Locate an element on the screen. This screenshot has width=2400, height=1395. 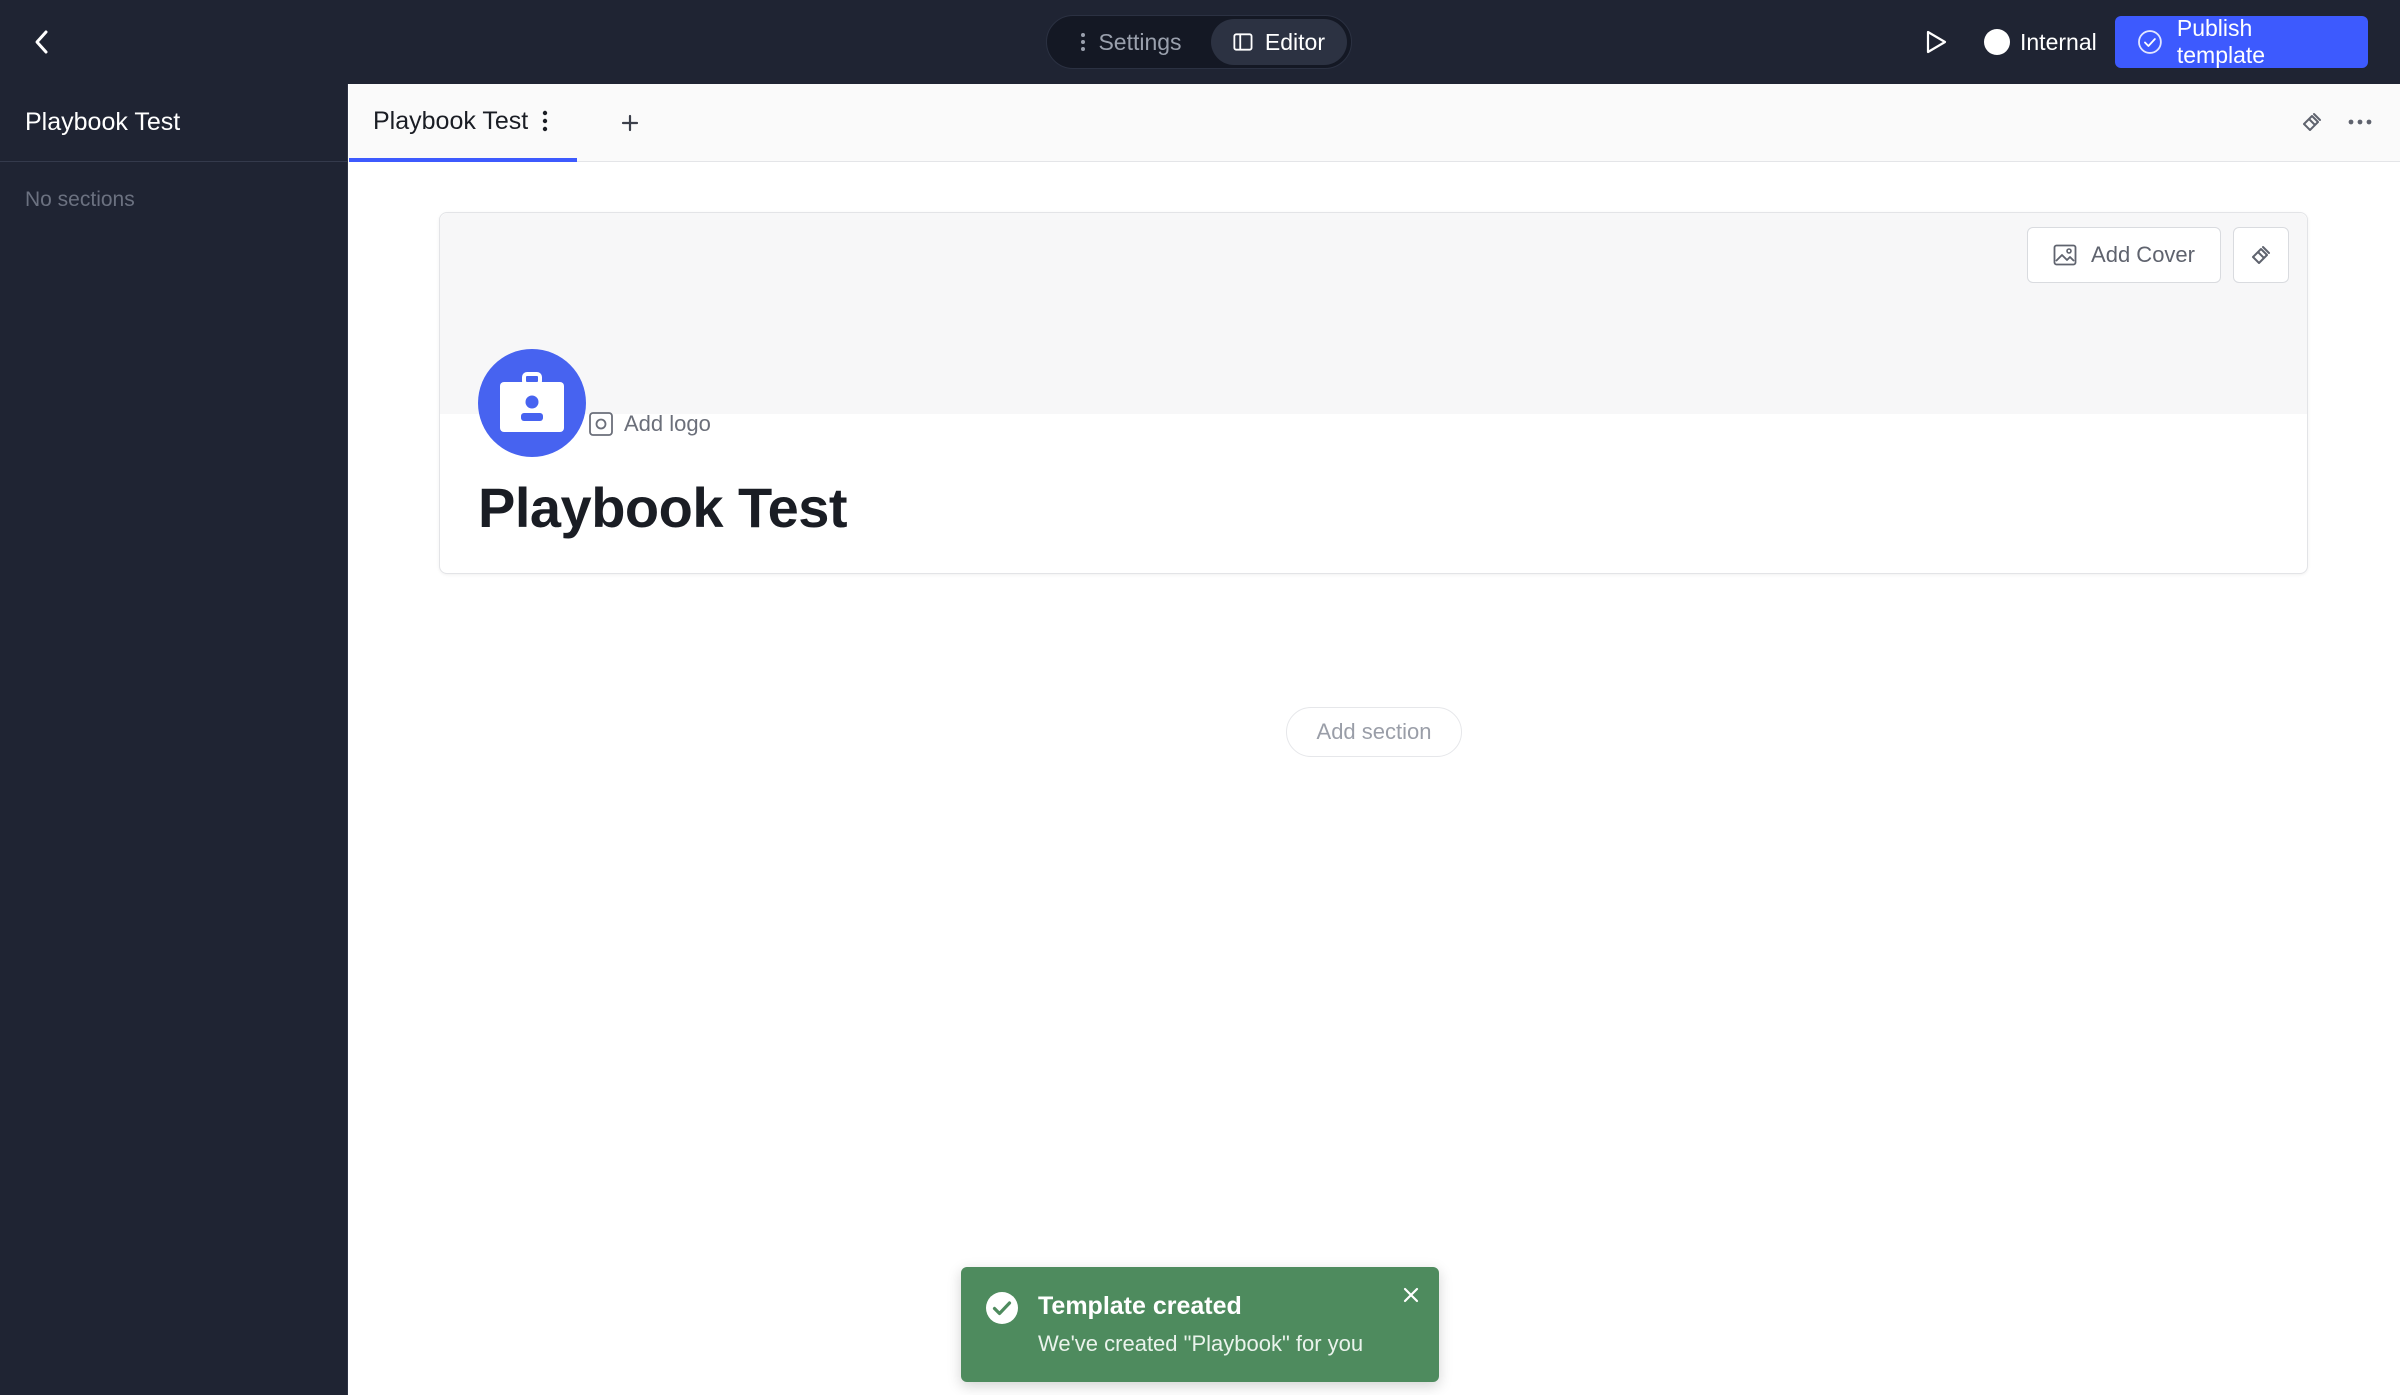
mode-switcher: Settings Editor is located at coordinates (1199, 42).